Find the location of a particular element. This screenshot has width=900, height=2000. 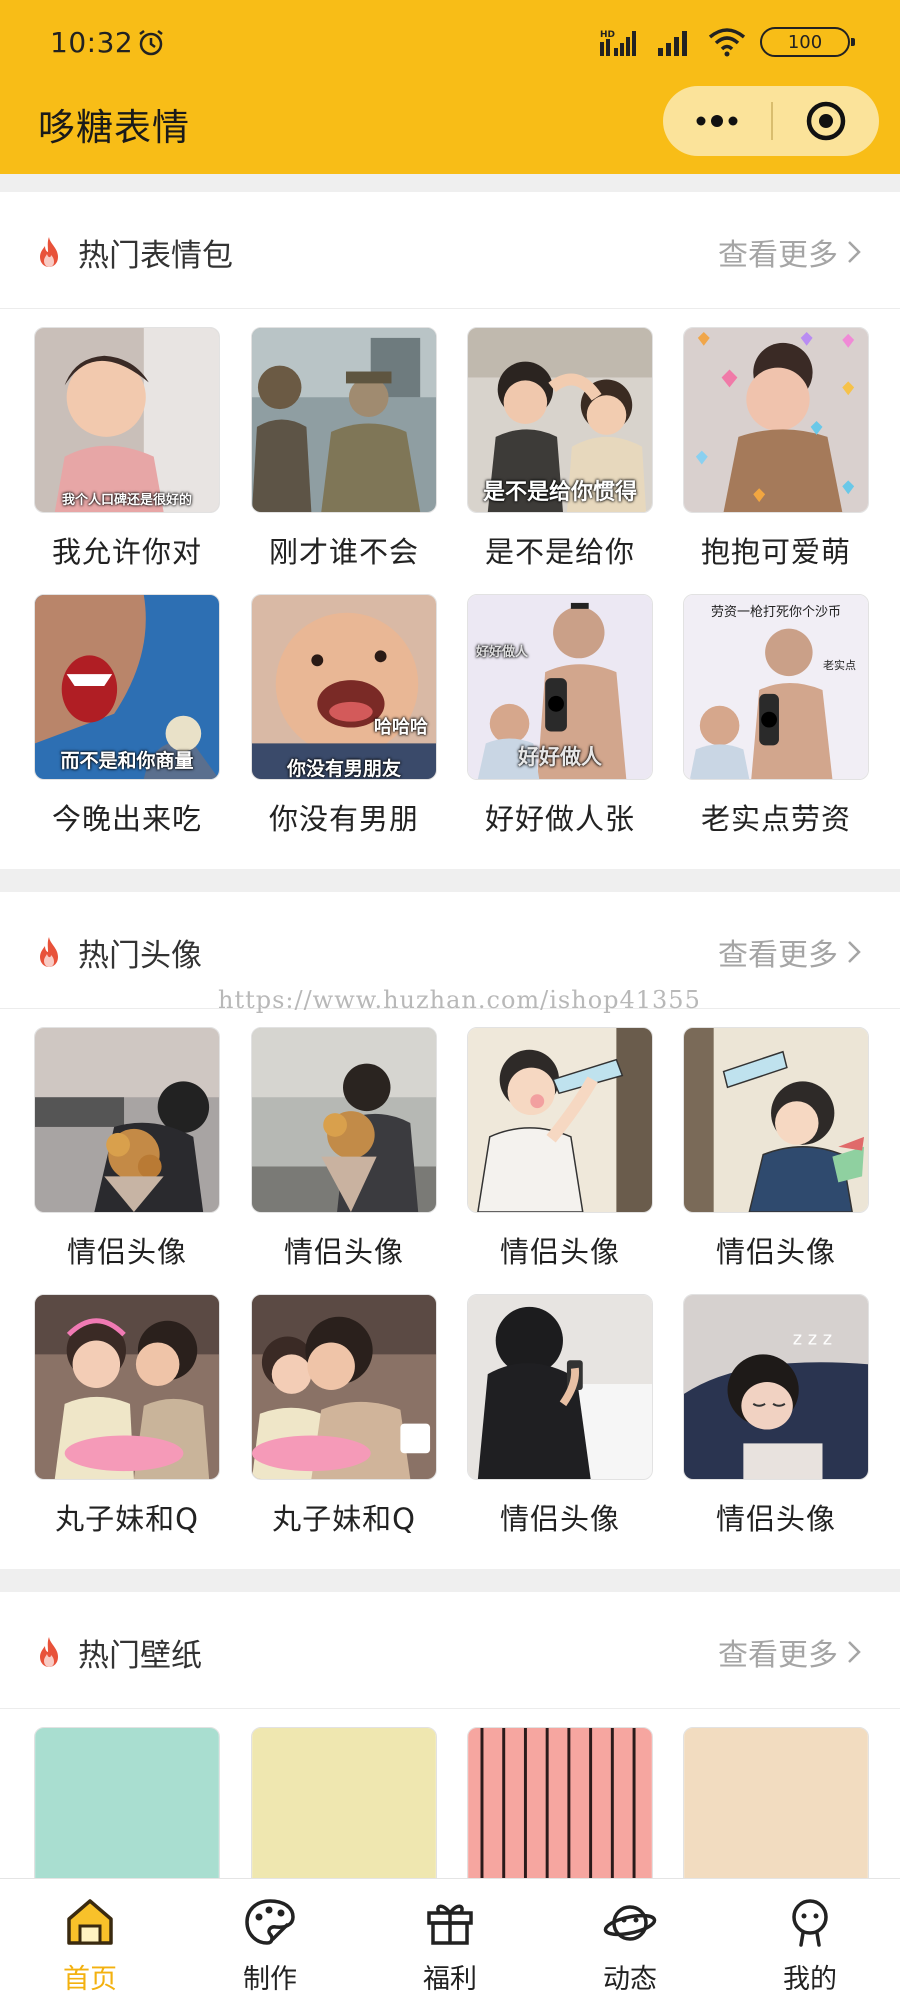

network-type-label: HD is located at coordinates (607, 35).